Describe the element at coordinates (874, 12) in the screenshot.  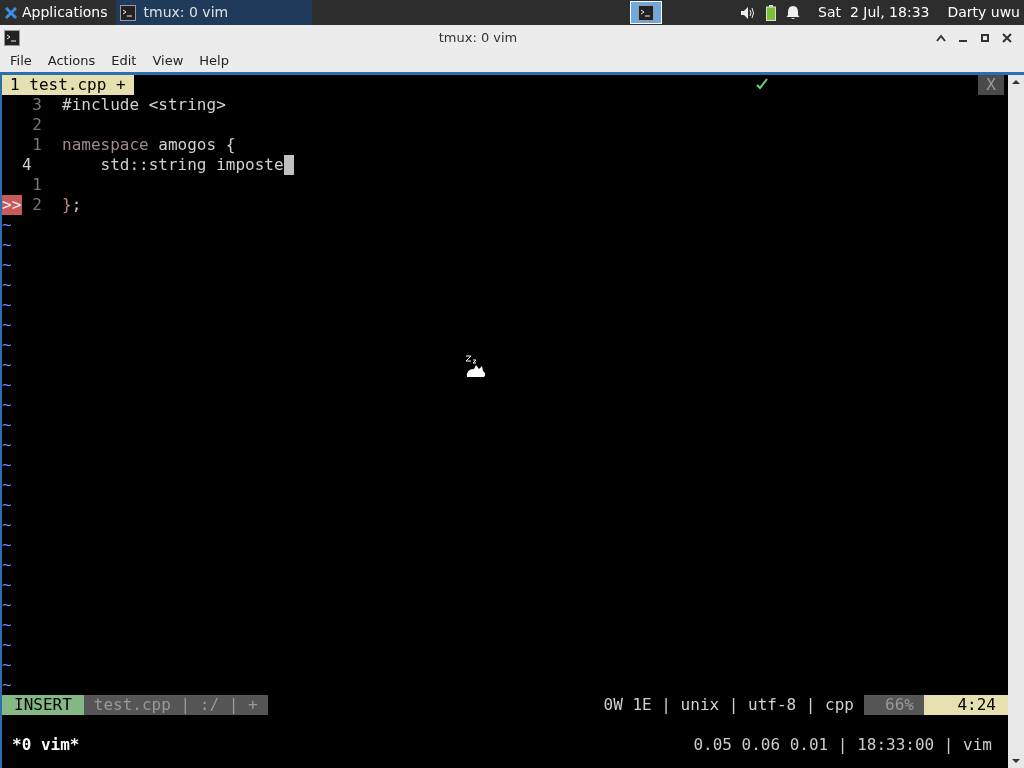
I see `clock: Sat 2 Jul, 18:33` at that location.